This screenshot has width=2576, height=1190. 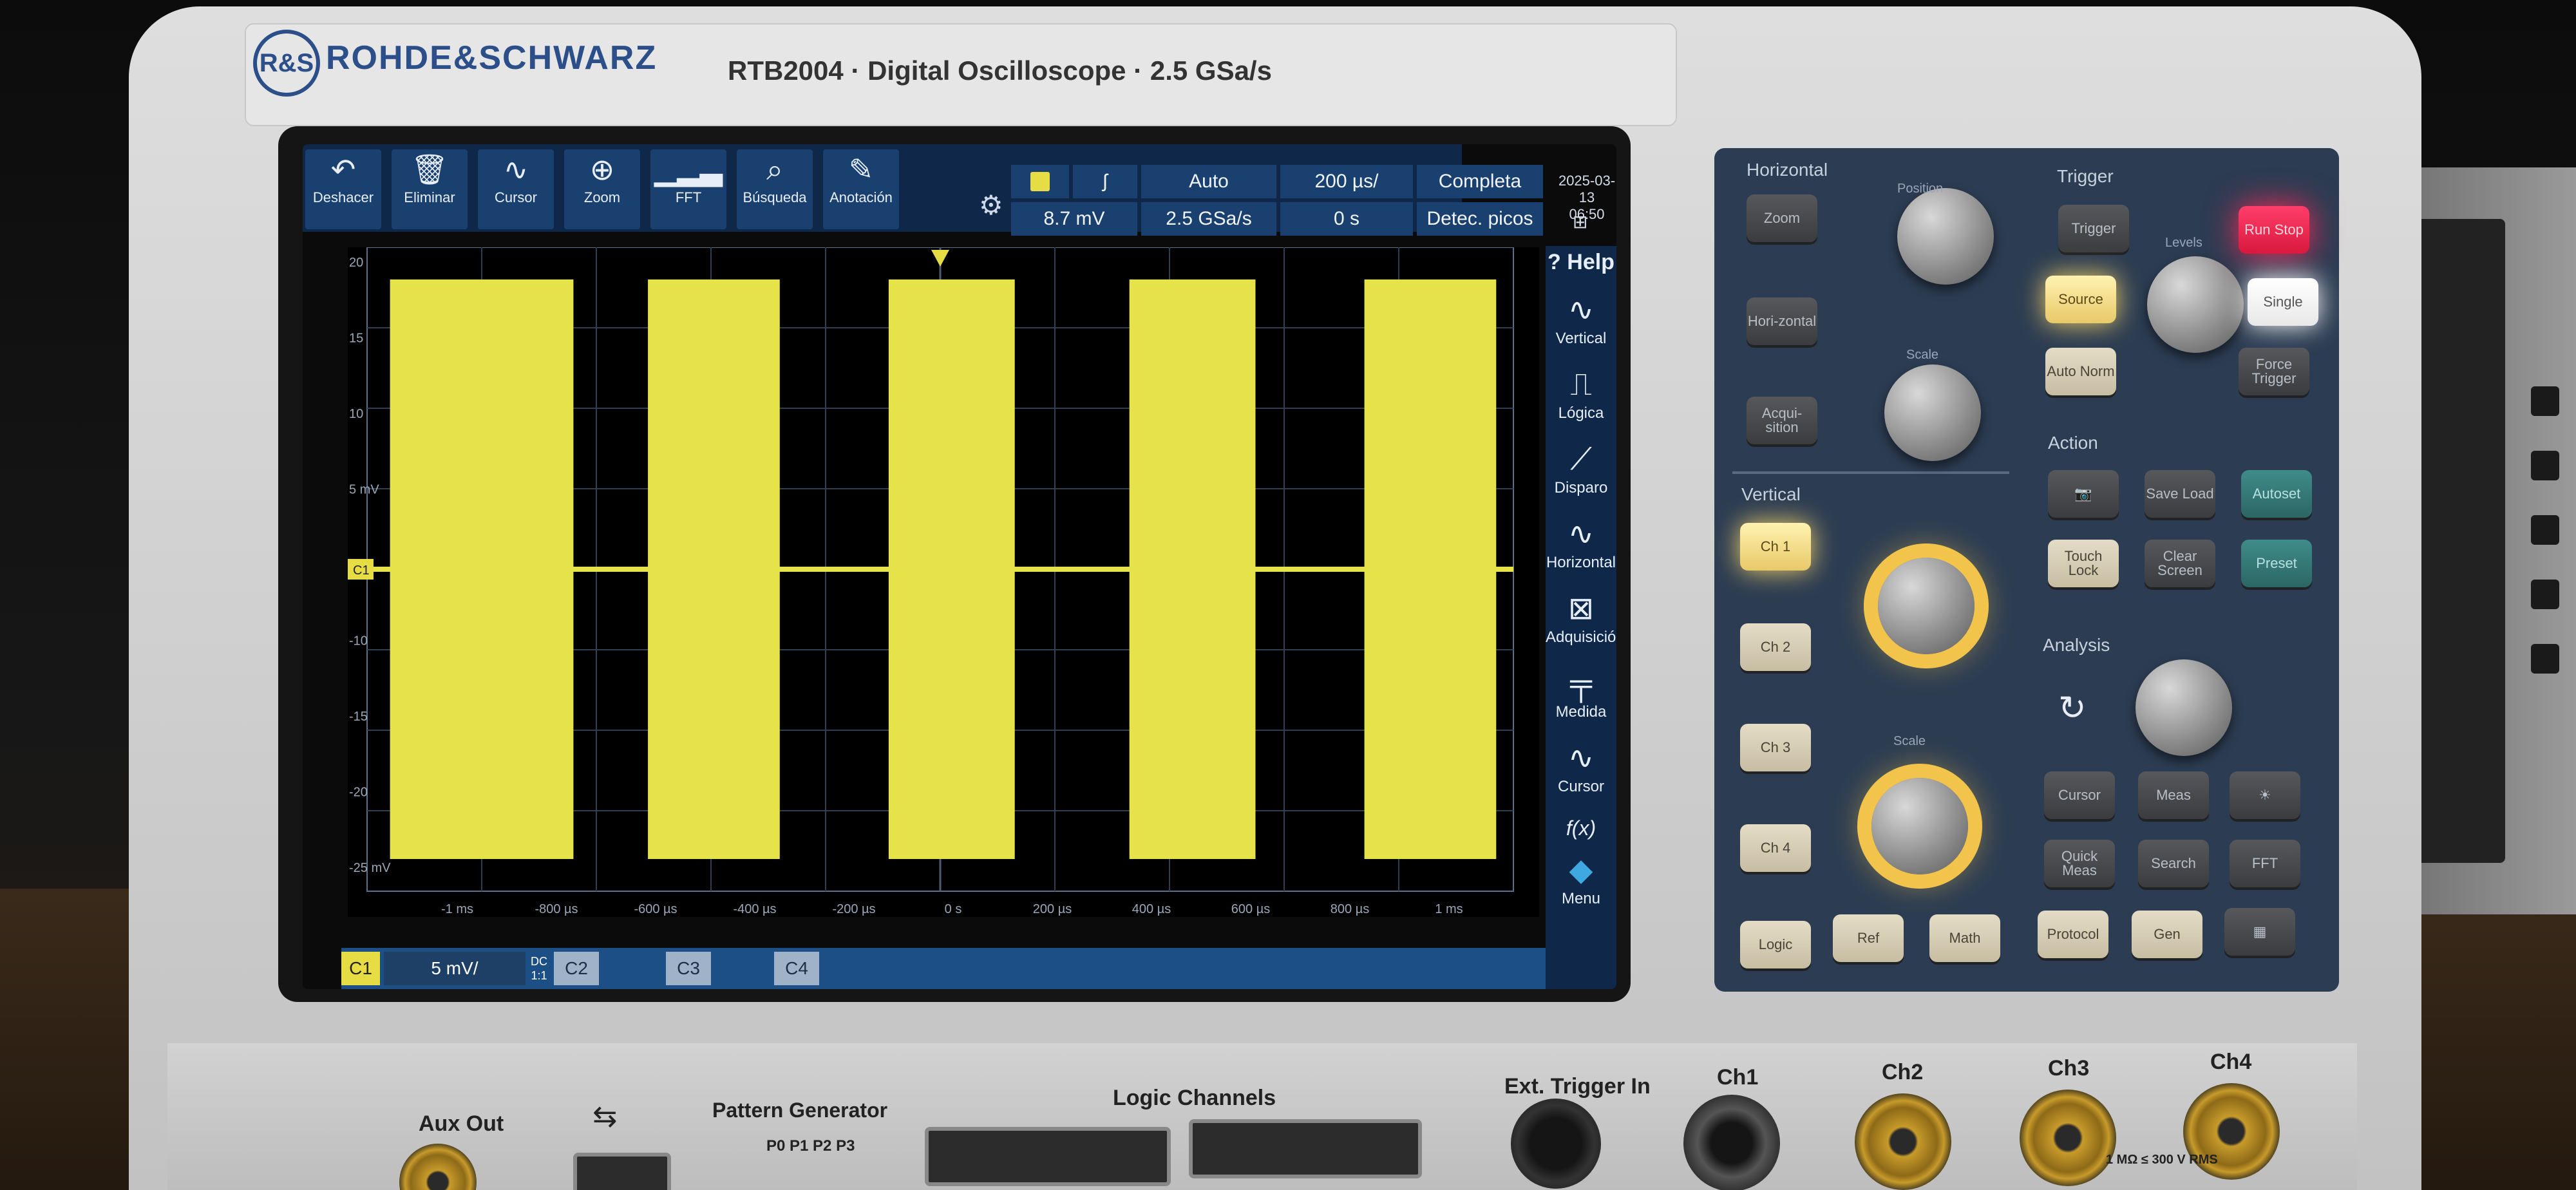 What do you see at coordinates (2083, 494) in the screenshot?
I see `screenshot-key: 📷` at bounding box center [2083, 494].